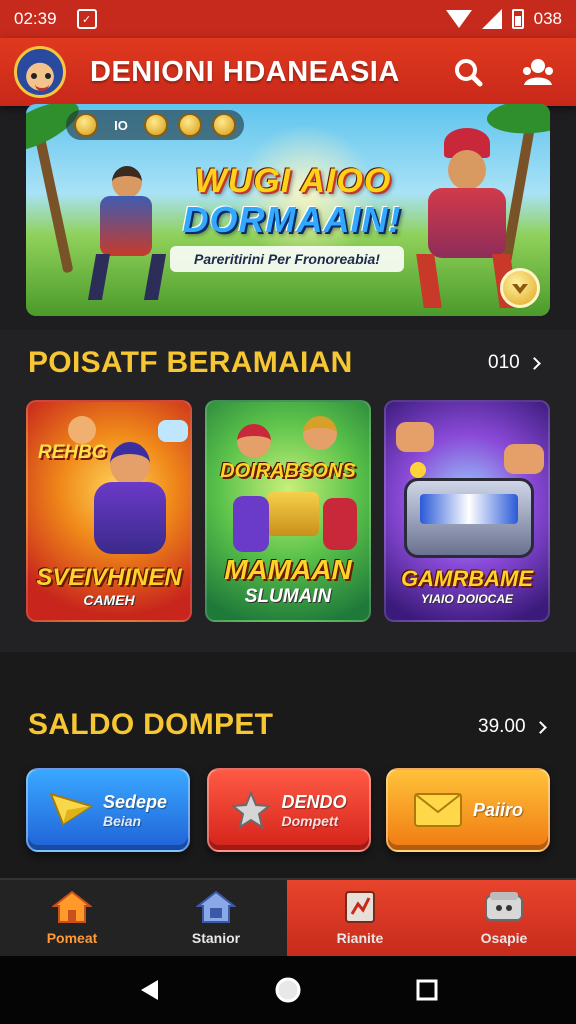 Image resolution: width=576 pixels, height=1024 pixels. I want to click on pay-button-label: Paiiro, so click(498, 810).